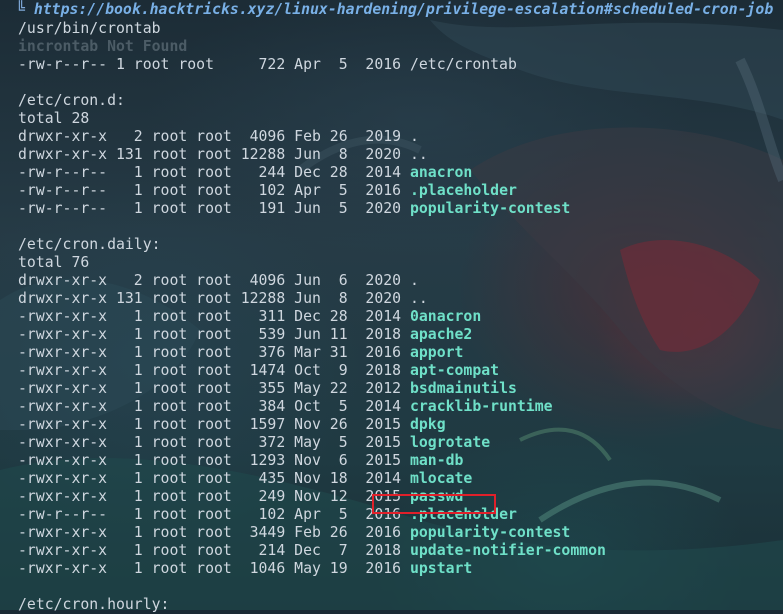  Describe the element at coordinates (463, 388) in the screenshot. I see `file-name: bsdmainutils` at that location.